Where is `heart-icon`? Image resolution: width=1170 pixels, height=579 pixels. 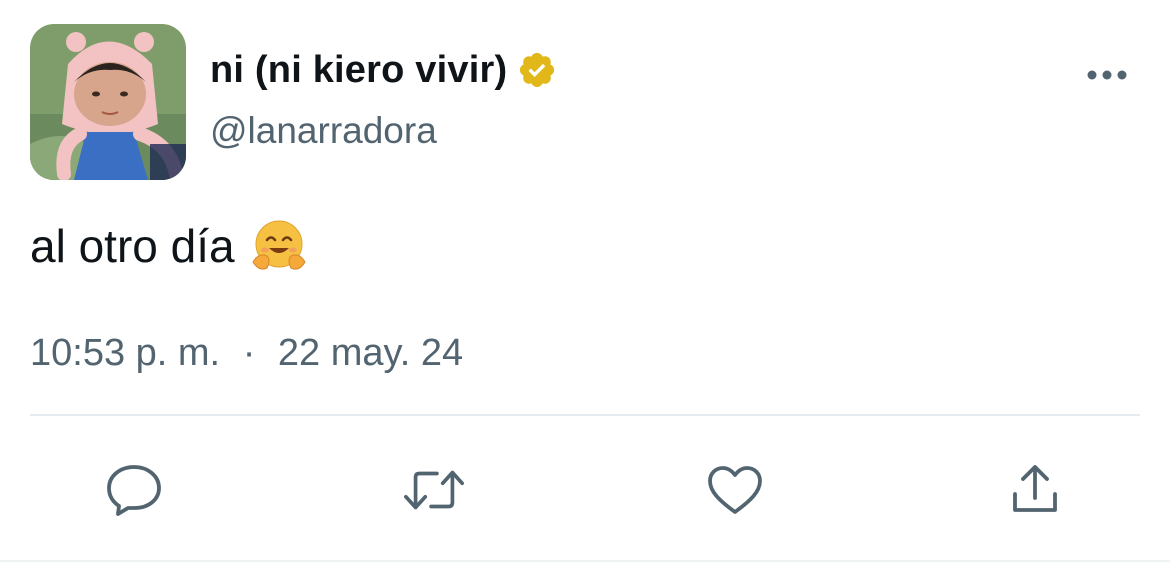 heart-icon is located at coordinates (735, 490).